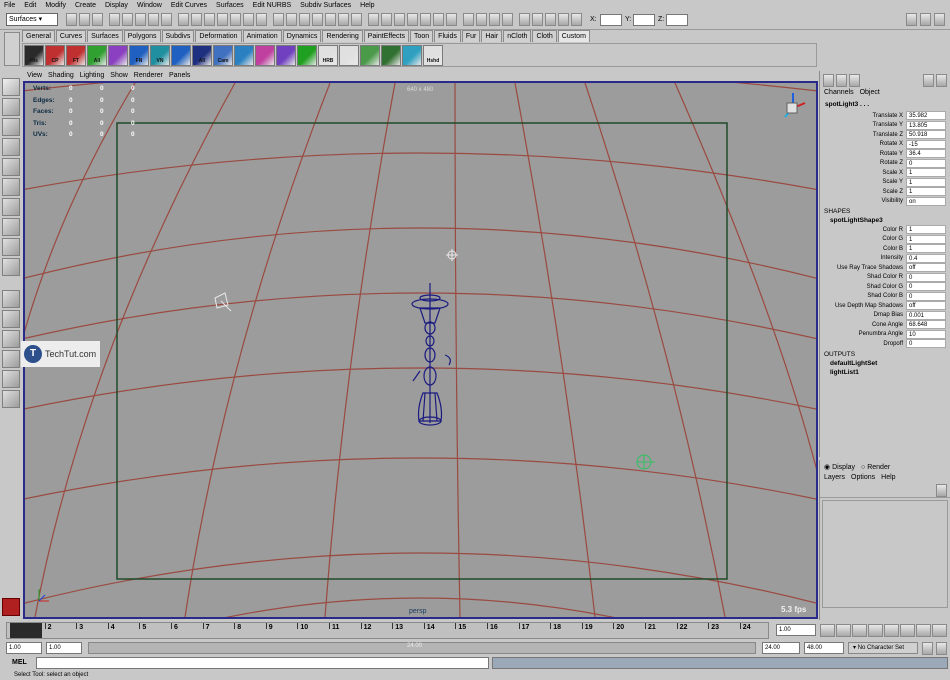 The image size is (950, 680). Describe the element at coordinates (387, 630) in the screenshot. I see `time-ruler: 123456789101112131415161718192021222324` at that location.